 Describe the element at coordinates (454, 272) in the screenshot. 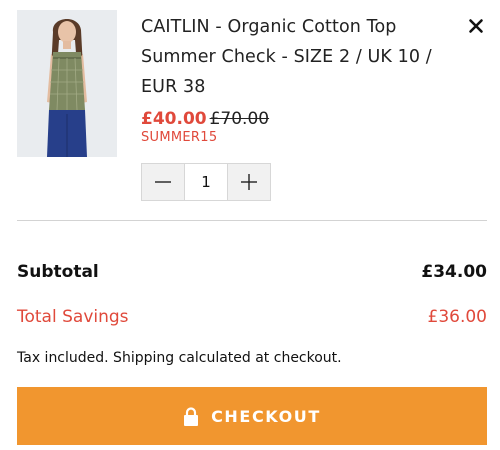

I see `subtotal-value: £34.00` at that location.